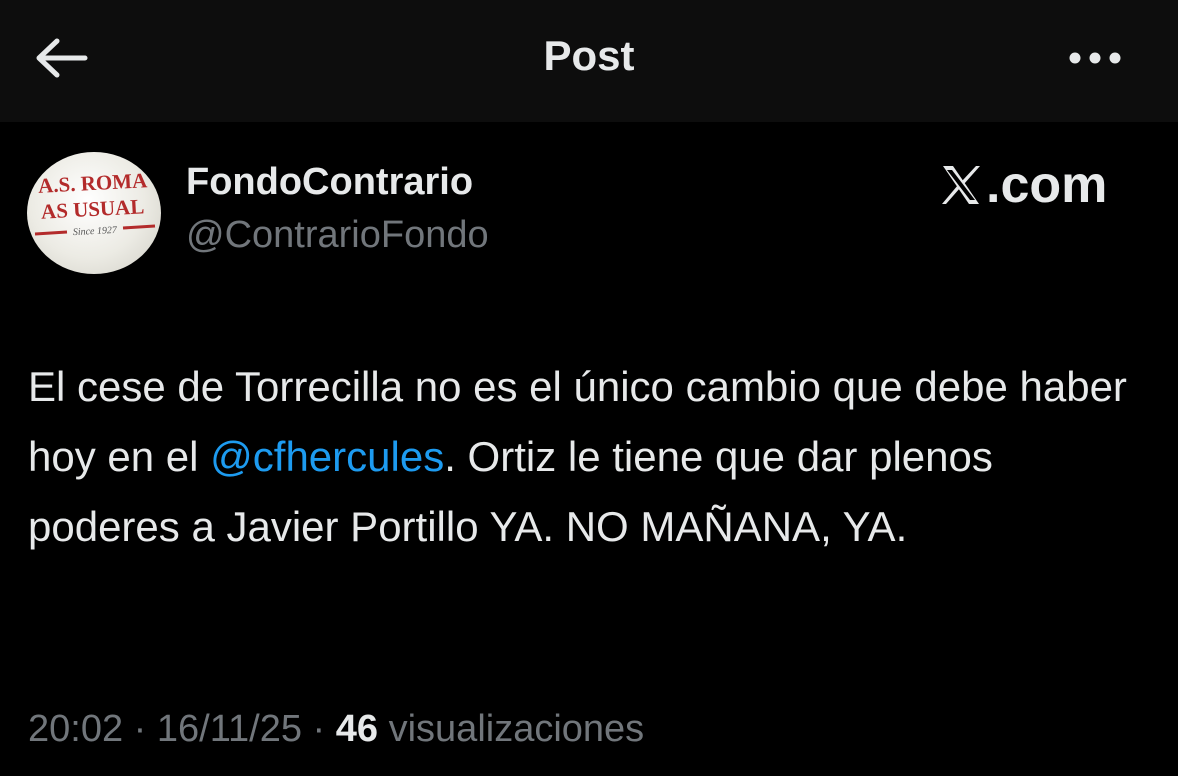 The width and height of the screenshot is (1178, 776). Describe the element at coordinates (329, 182) in the screenshot. I see `author-name: FondoContrario` at that location.